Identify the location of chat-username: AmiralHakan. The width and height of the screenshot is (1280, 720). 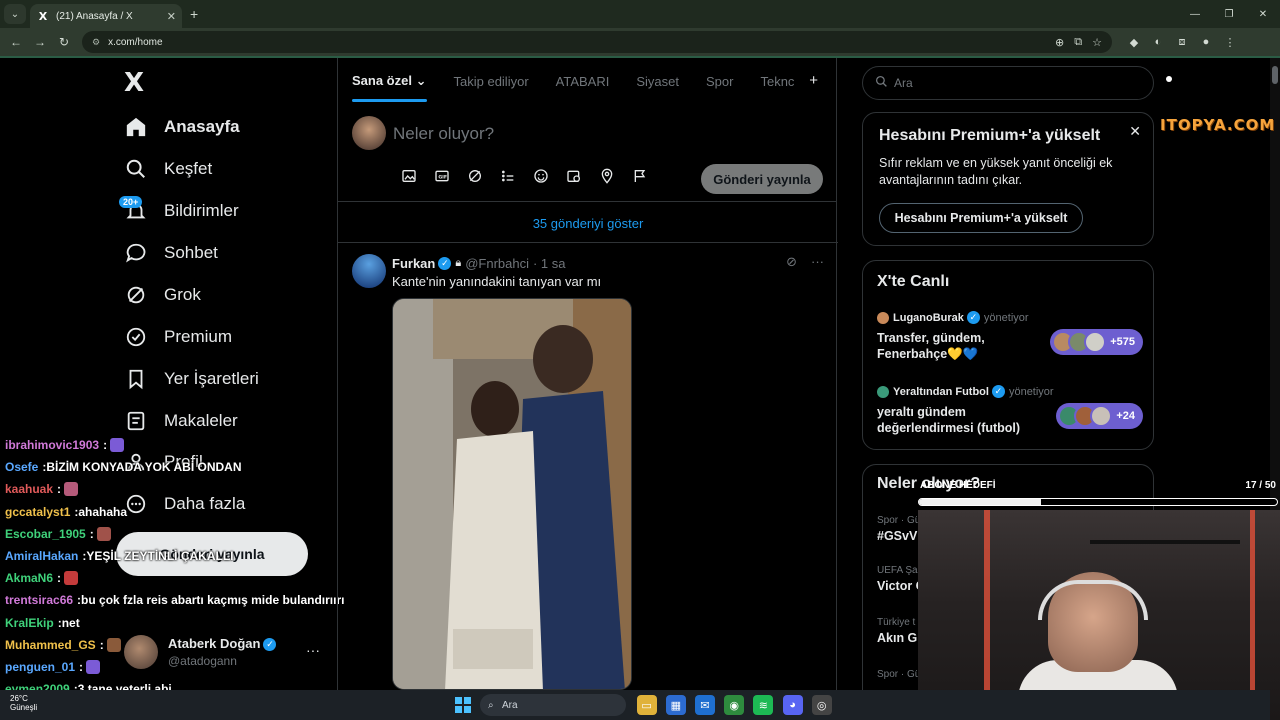
(41, 556).